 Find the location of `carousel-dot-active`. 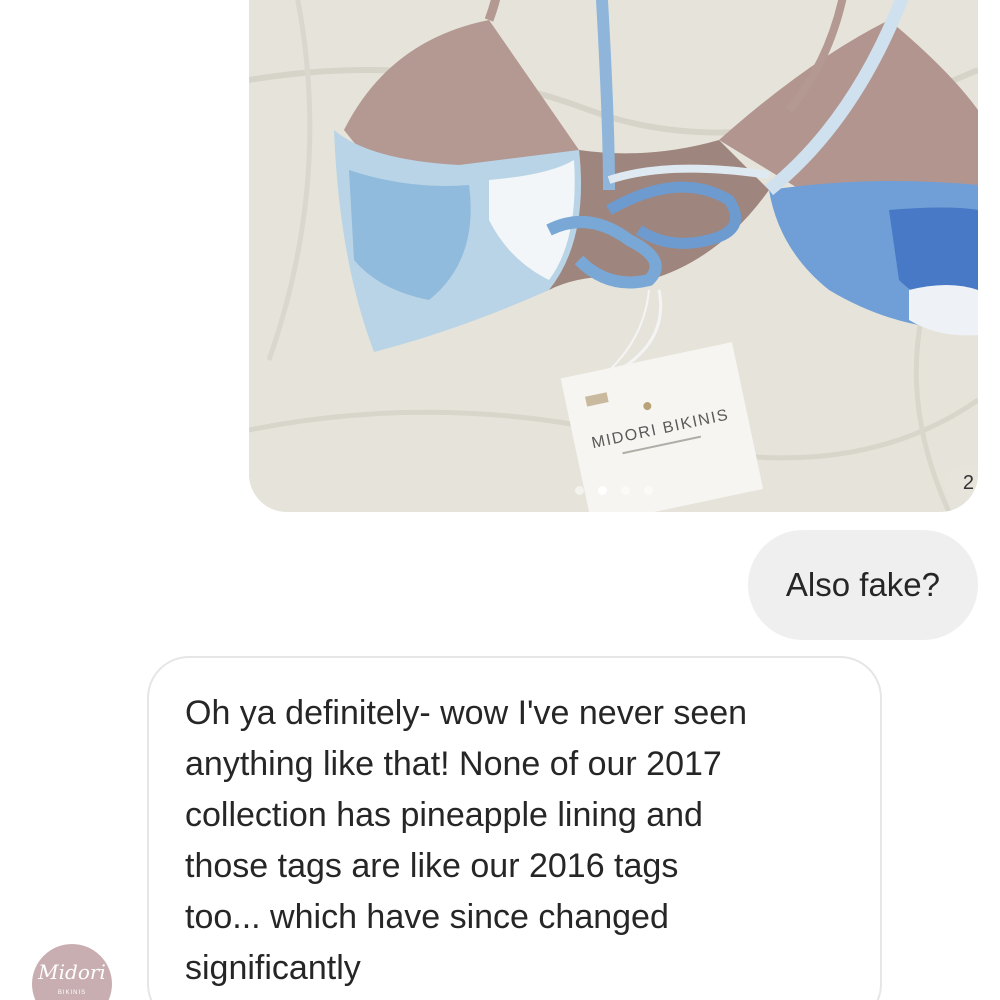

carousel-dot-active is located at coordinates (602, 490).